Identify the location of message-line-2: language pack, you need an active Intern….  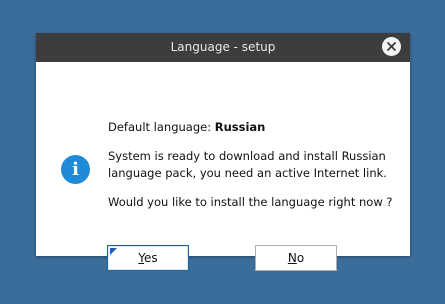
(247, 173).